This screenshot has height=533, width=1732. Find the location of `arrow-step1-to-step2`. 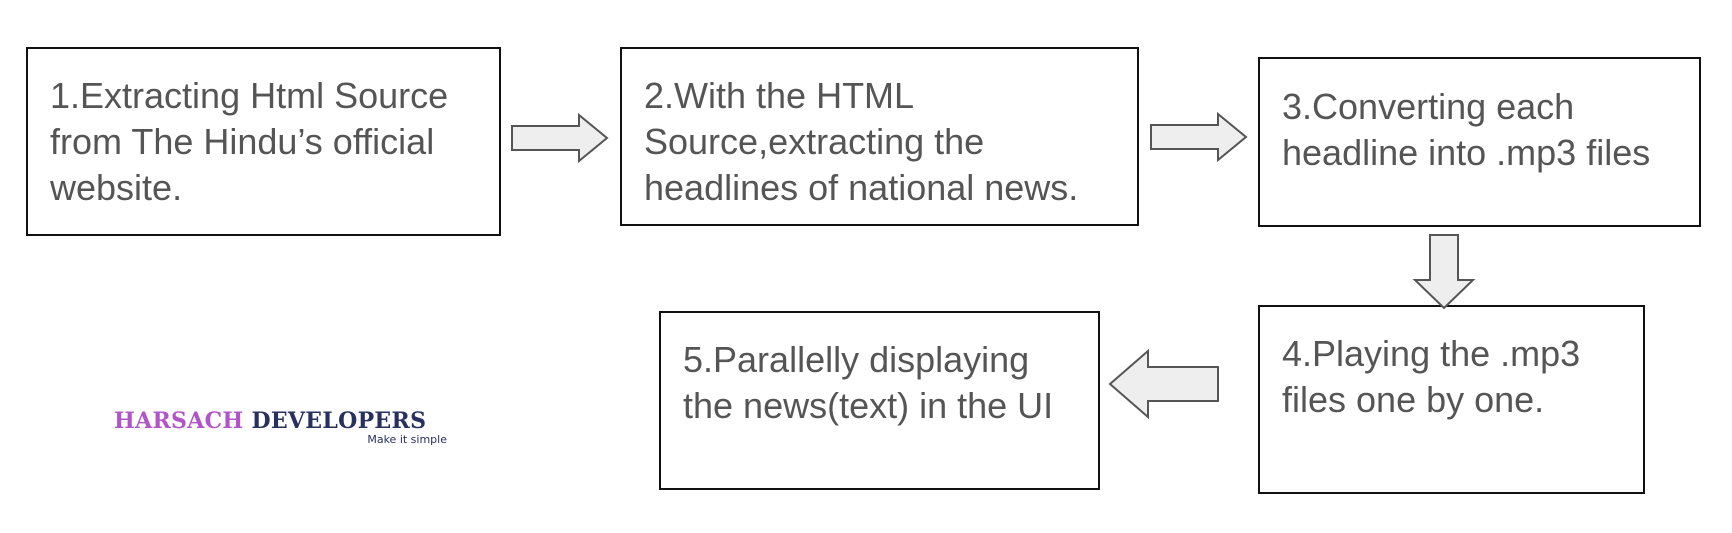

arrow-step1-to-step2 is located at coordinates (560, 138).